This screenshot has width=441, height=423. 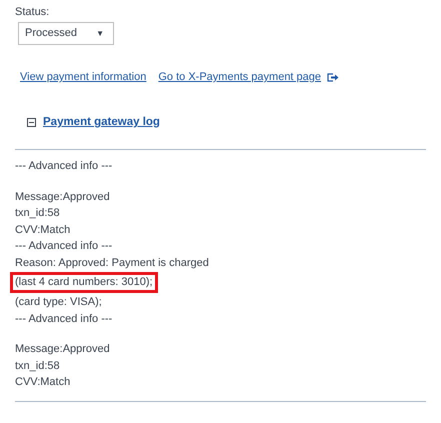 I want to click on status-dropdown: Processed ▼, so click(x=66, y=33).